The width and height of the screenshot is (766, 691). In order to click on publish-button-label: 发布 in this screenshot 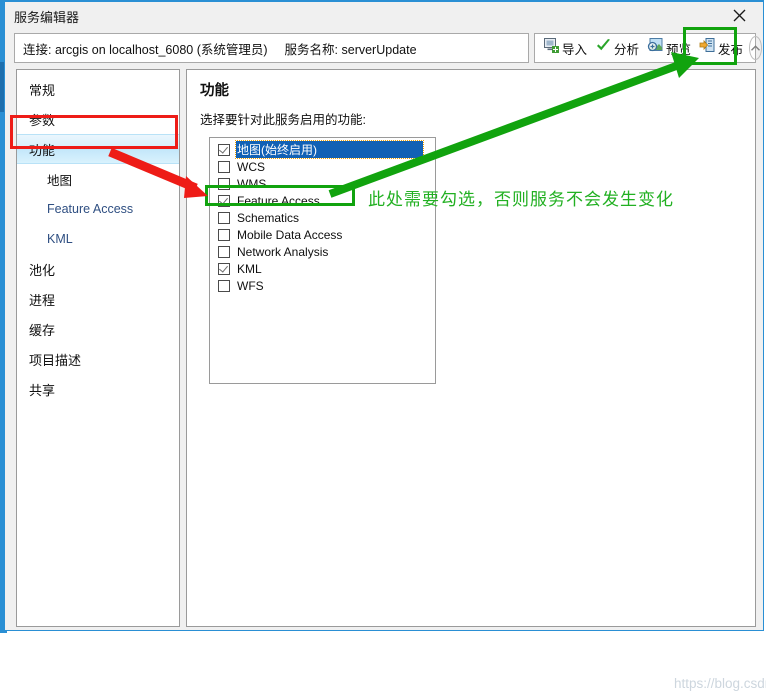, I will do `click(731, 49)`.